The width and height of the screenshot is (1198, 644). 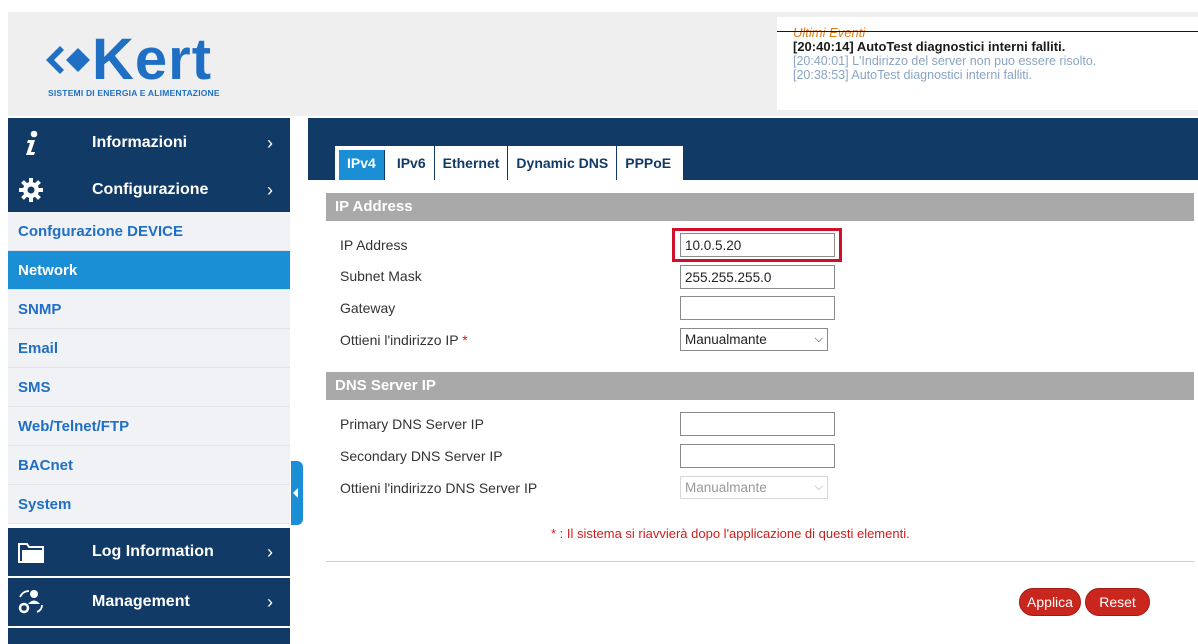 What do you see at coordinates (760, 561) in the screenshot?
I see `divider` at bounding box center [760, 561].